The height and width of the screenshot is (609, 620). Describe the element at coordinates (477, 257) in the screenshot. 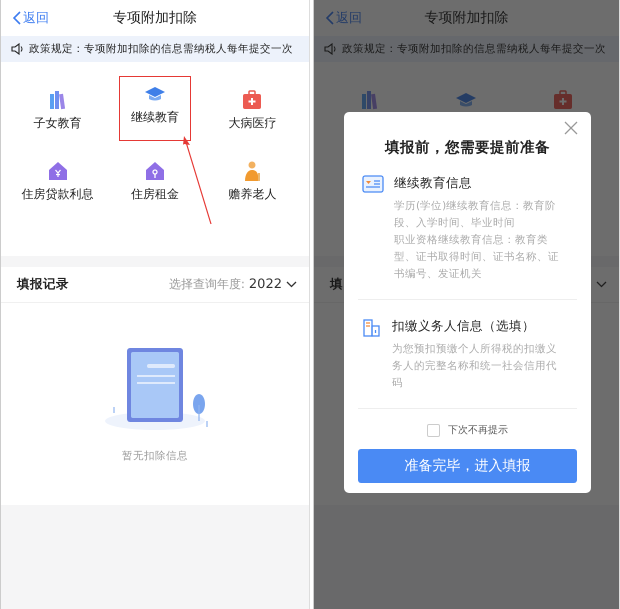

I see `section-description: 职业资格继续教育信息：教育类型、证书取得时间、证书名称、证书编号、发证机关` at that location.